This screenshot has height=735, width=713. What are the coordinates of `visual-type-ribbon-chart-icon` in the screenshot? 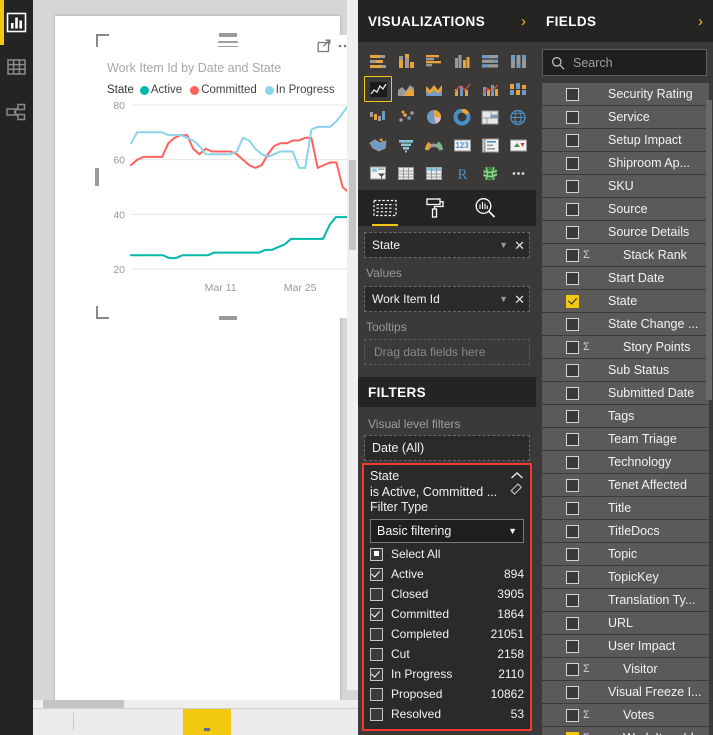 It's located at (518, 89).